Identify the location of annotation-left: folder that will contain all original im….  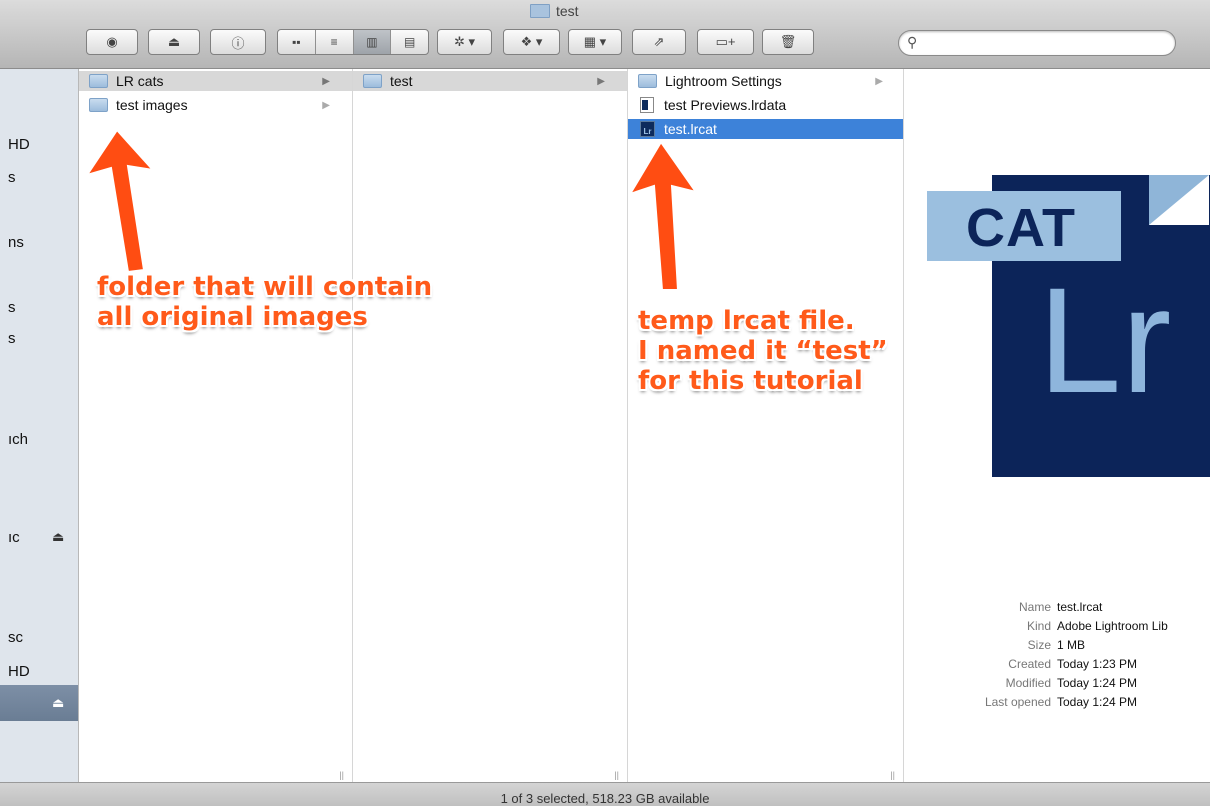
(264, 302).